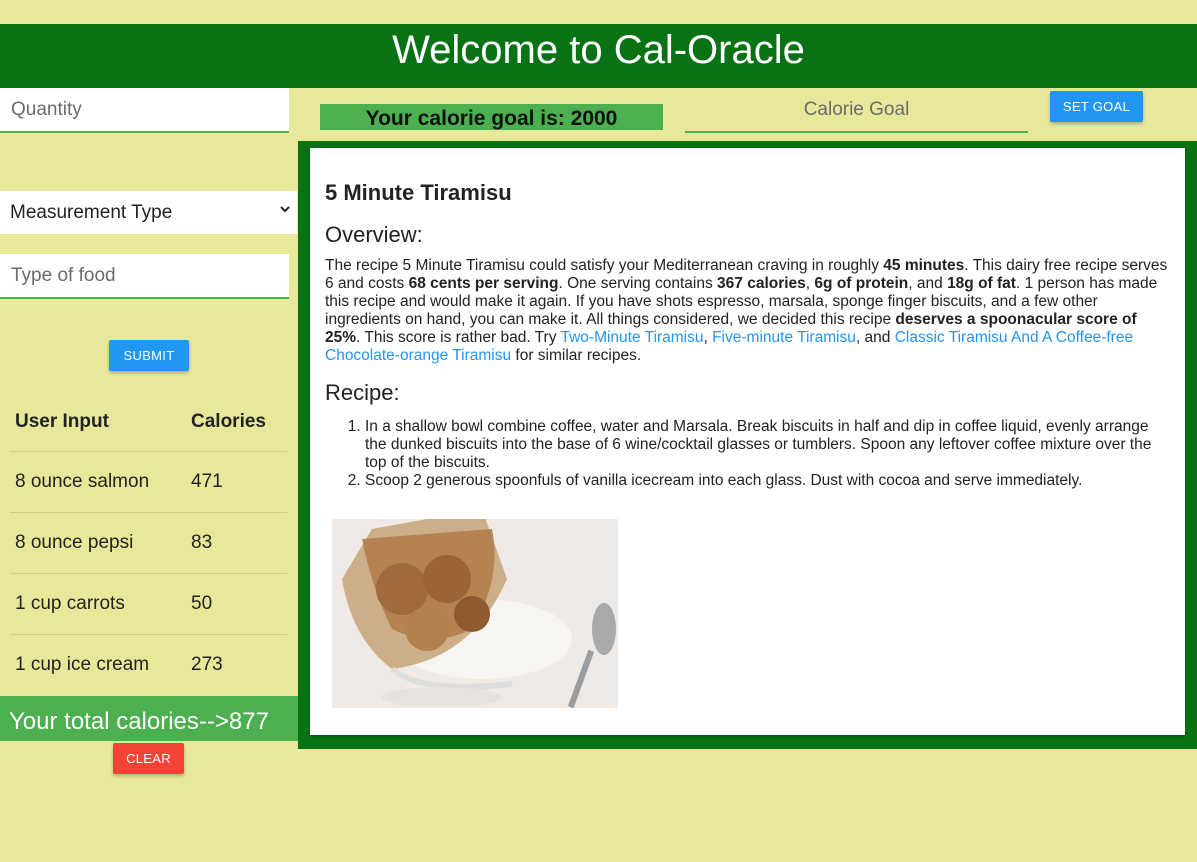  I want to click on recipe-image, so click(475, 613).